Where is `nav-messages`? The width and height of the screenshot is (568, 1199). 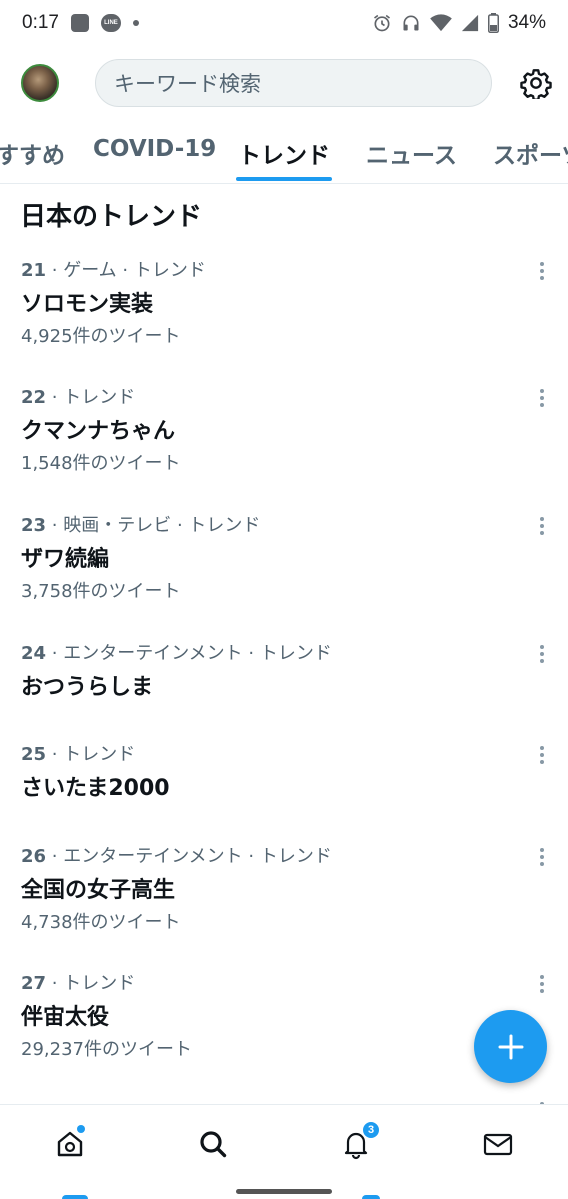
nav-messages is located at coordinates (498, 1144).